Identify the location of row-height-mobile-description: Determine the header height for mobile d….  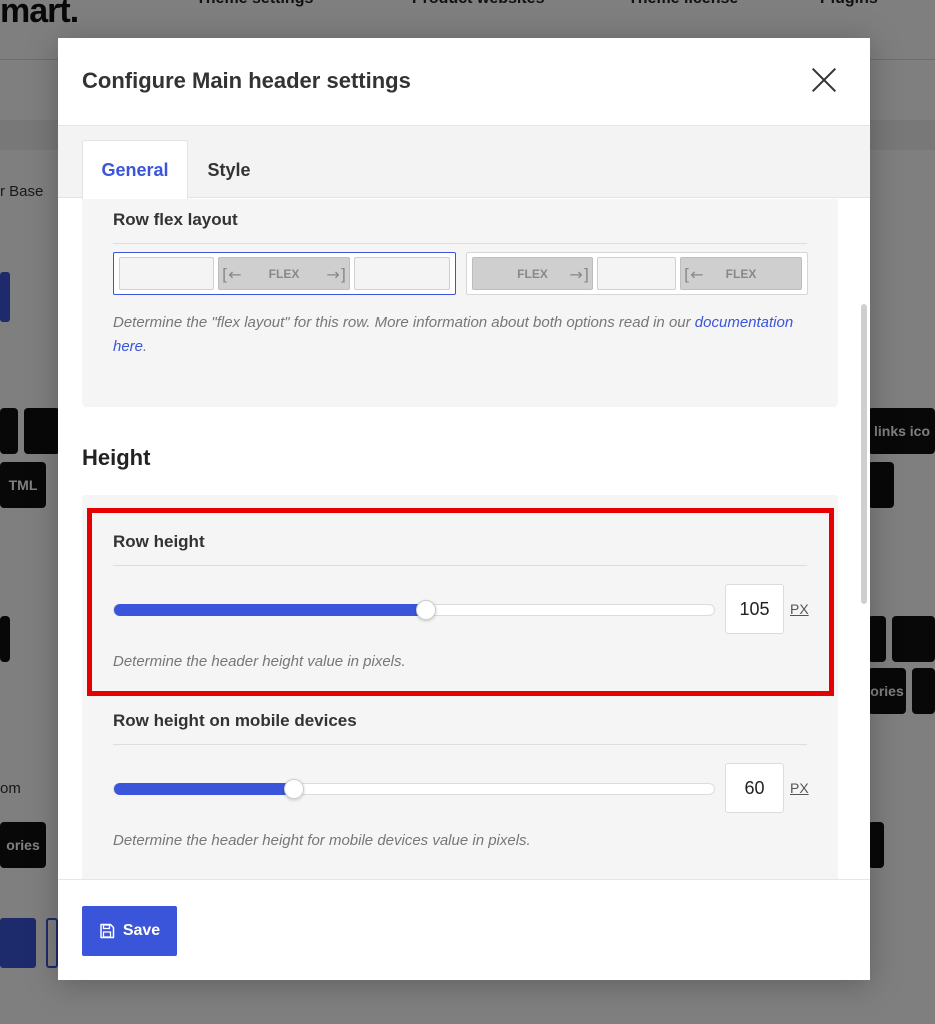
(322, 840).